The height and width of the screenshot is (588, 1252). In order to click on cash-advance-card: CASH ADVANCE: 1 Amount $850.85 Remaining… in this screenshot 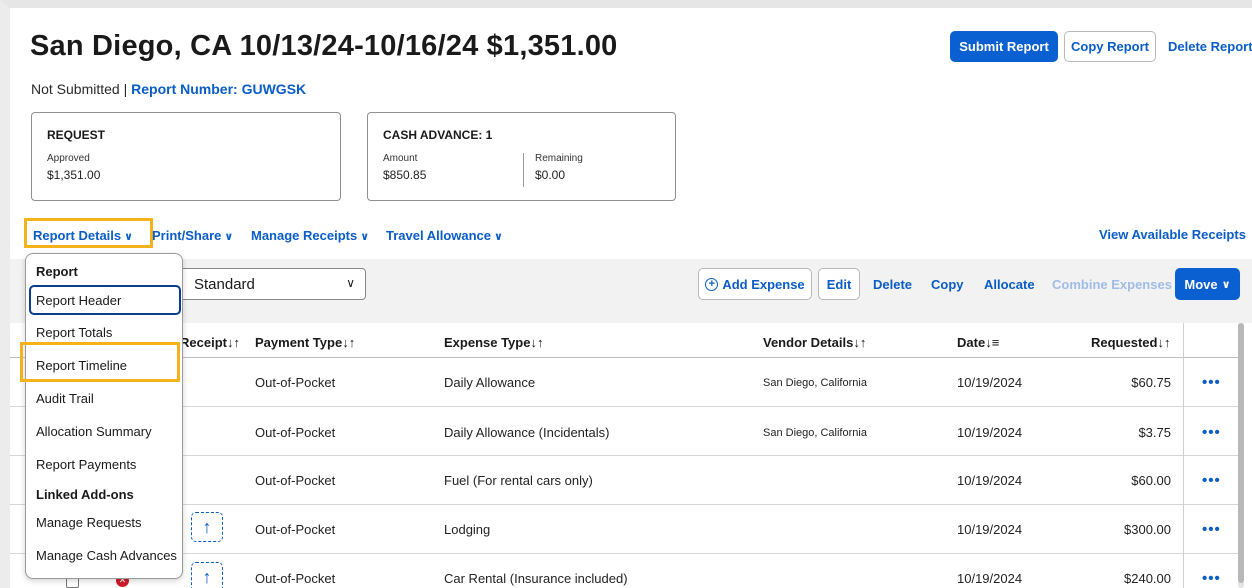, I will do `click(521, 156)`.